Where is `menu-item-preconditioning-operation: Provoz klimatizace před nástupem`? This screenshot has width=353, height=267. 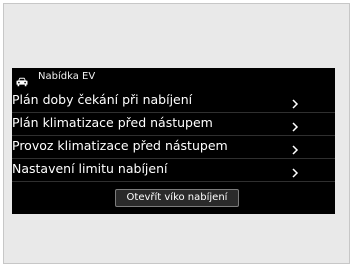 menu-item-preconditioning-operation: Provoz klimatizace před nástupem is located at coordinates (173, 147).